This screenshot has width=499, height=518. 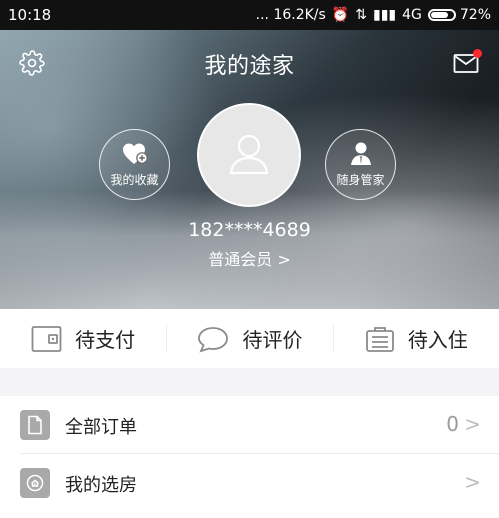 I want to click on user-avatar-icon, so click(x=249, y=154).